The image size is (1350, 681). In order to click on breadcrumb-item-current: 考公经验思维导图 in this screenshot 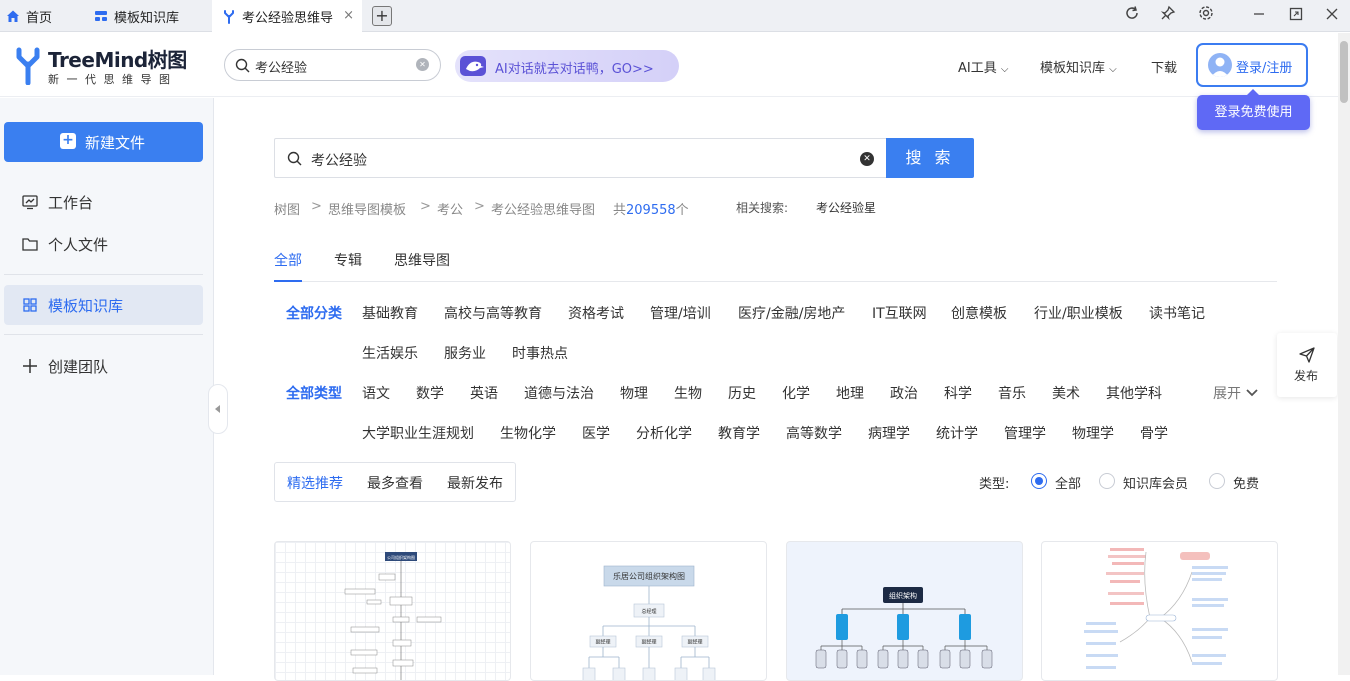, I will do `click(543, 210)`.